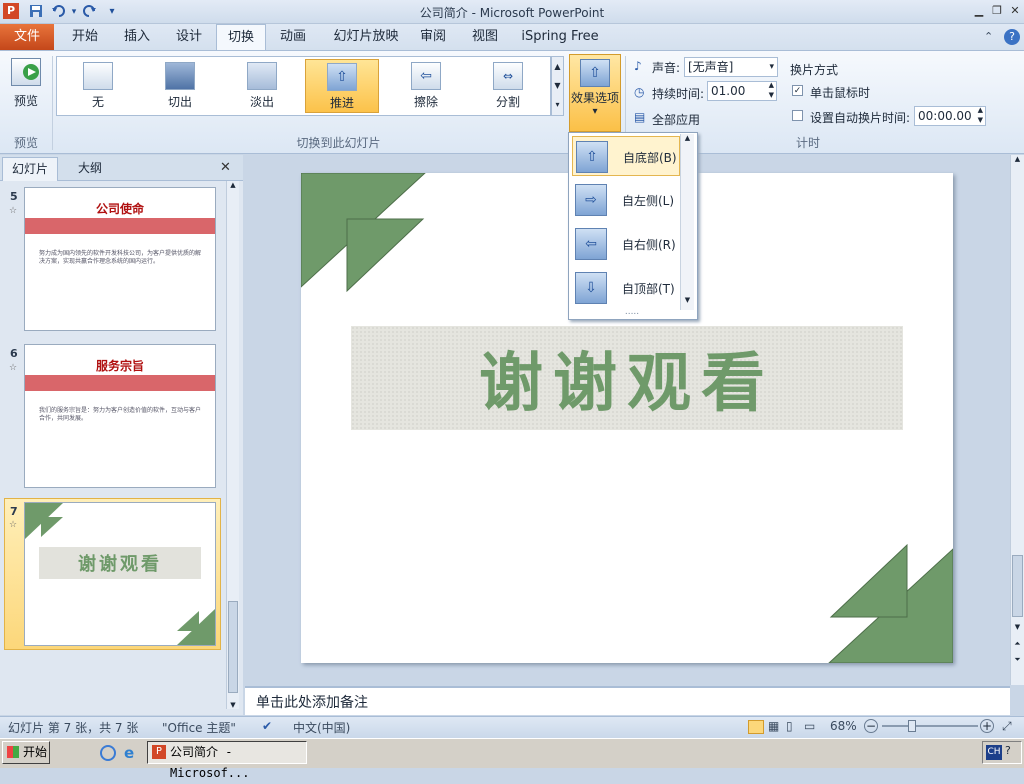  I want to click on tab-design: 设计, so click(189, 37).